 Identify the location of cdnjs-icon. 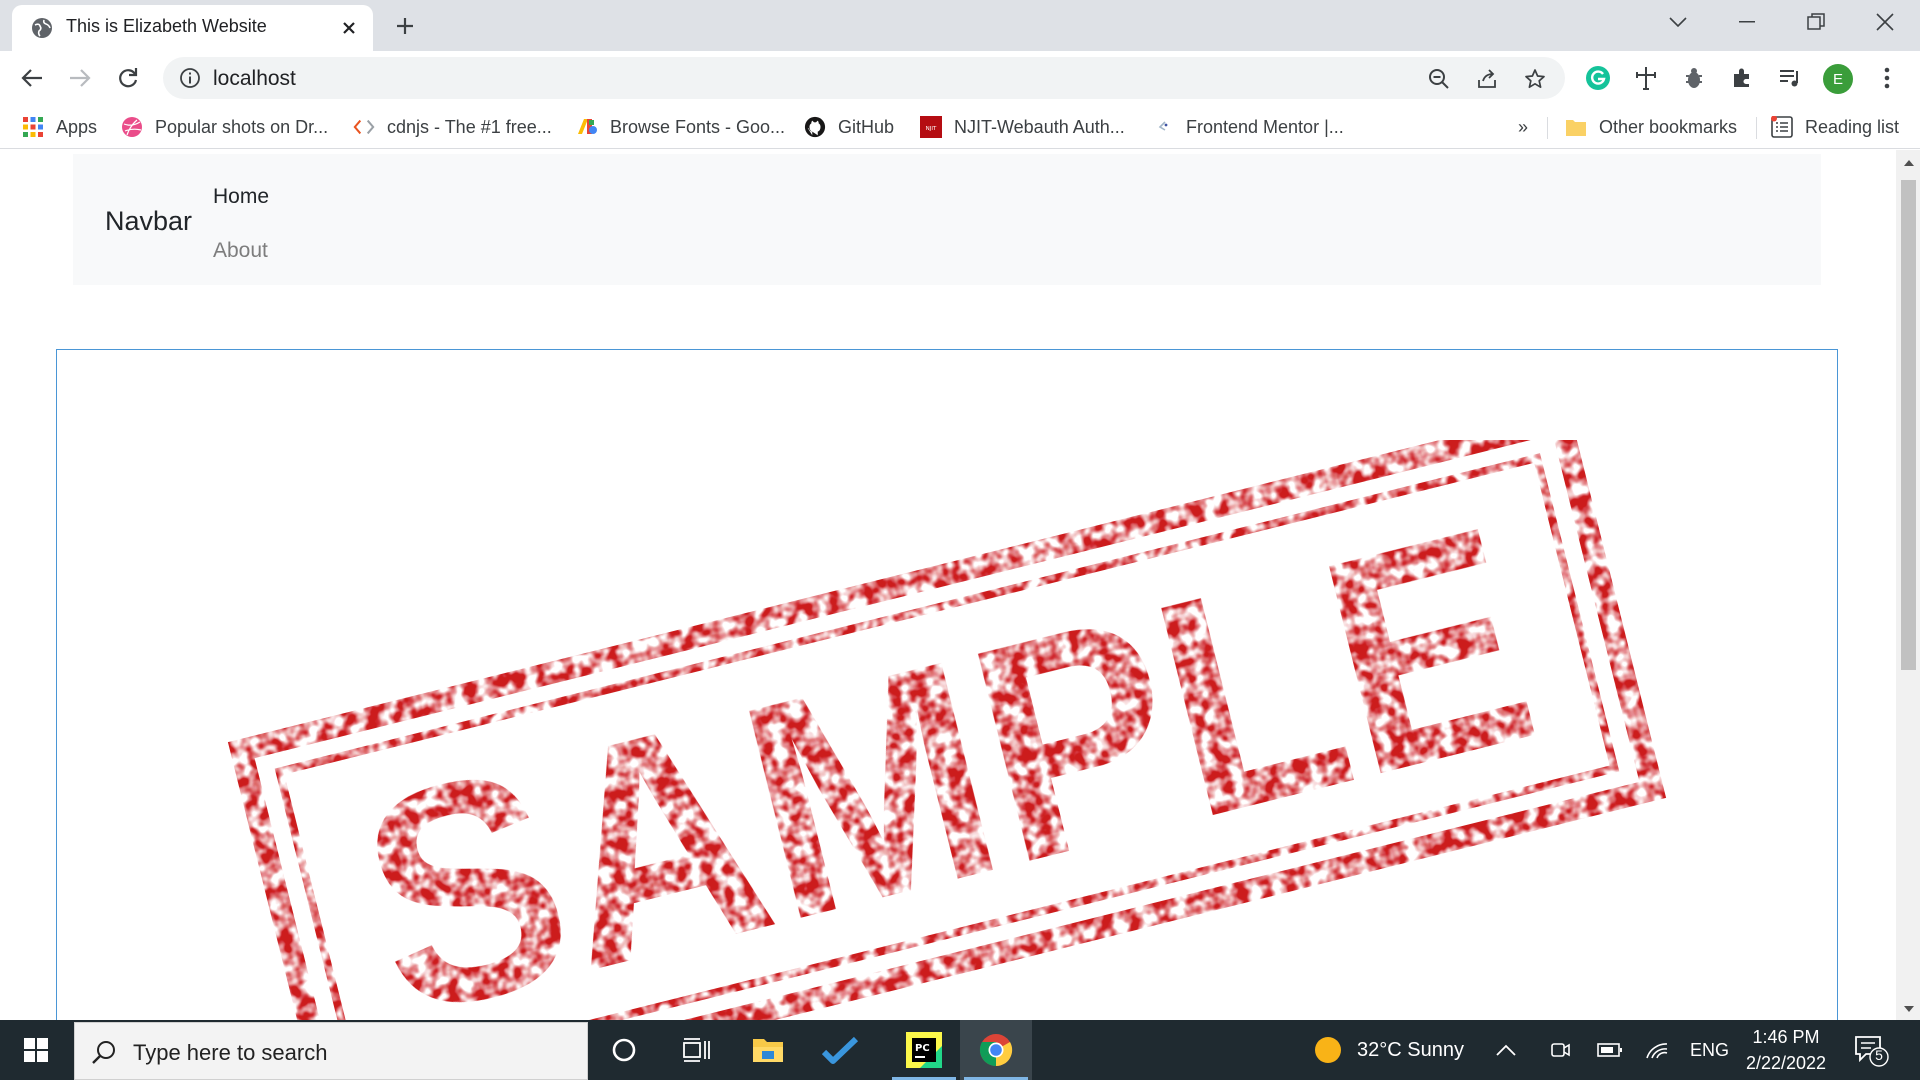
(364, 127).